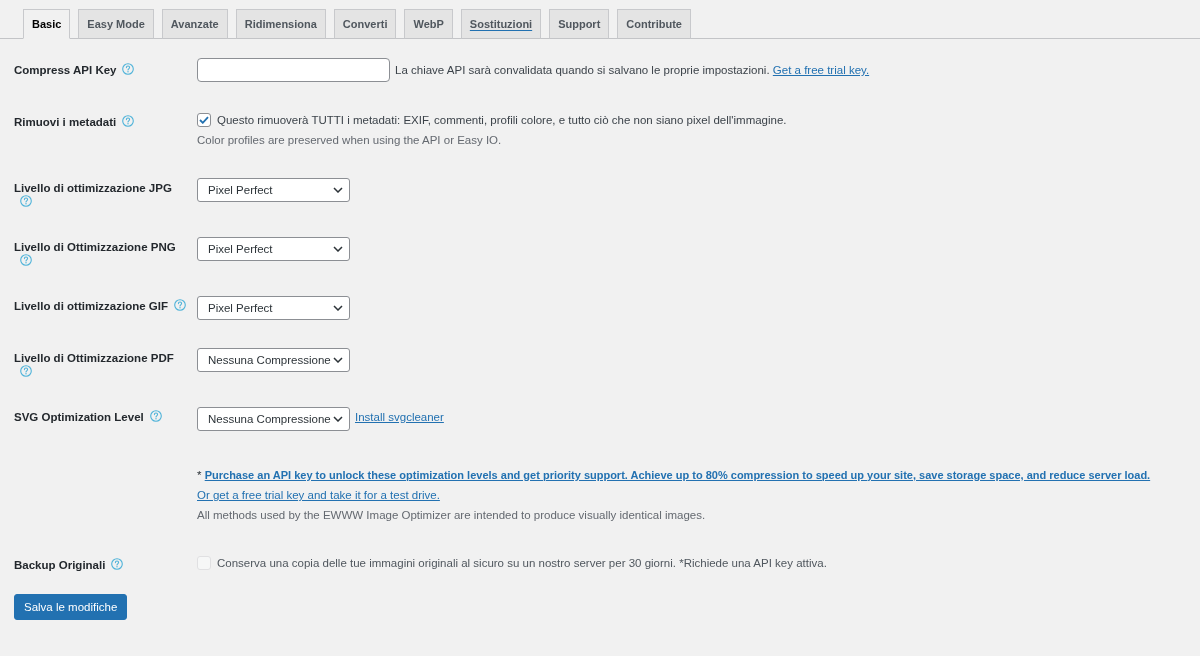 Image resolution: width=1200 pixels, height=656 pixels. I want to click on setting-label: Livello di ottimizzazione JPG, so click(93, 188).